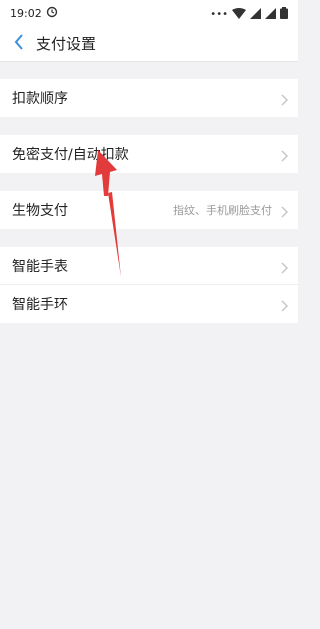 Image resolution: width=320 pixels, height=629 pixels. I want to click on signal-icon, so click(255, 14).